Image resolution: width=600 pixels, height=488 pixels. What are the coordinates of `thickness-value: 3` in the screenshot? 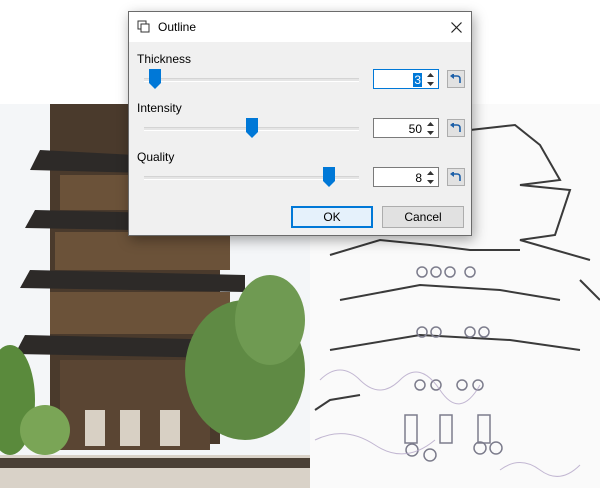 It's located at (417, 80).